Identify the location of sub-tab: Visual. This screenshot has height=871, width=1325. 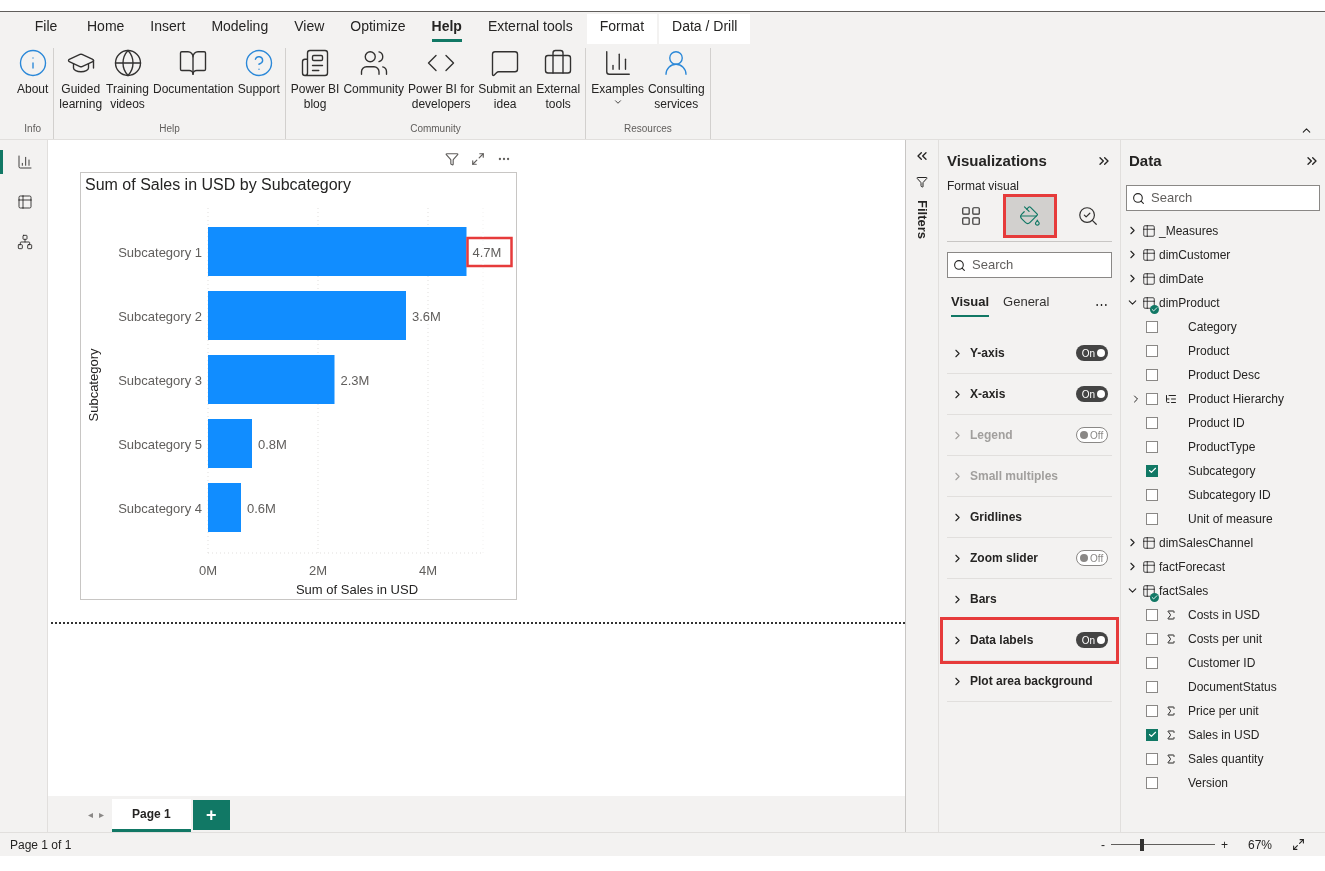
(970, 304).